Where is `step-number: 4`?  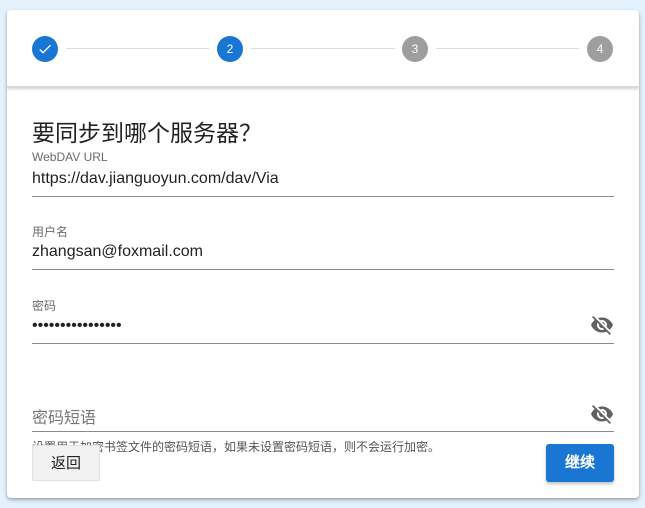
step-number: 4 is located at coordinates (600, 49).